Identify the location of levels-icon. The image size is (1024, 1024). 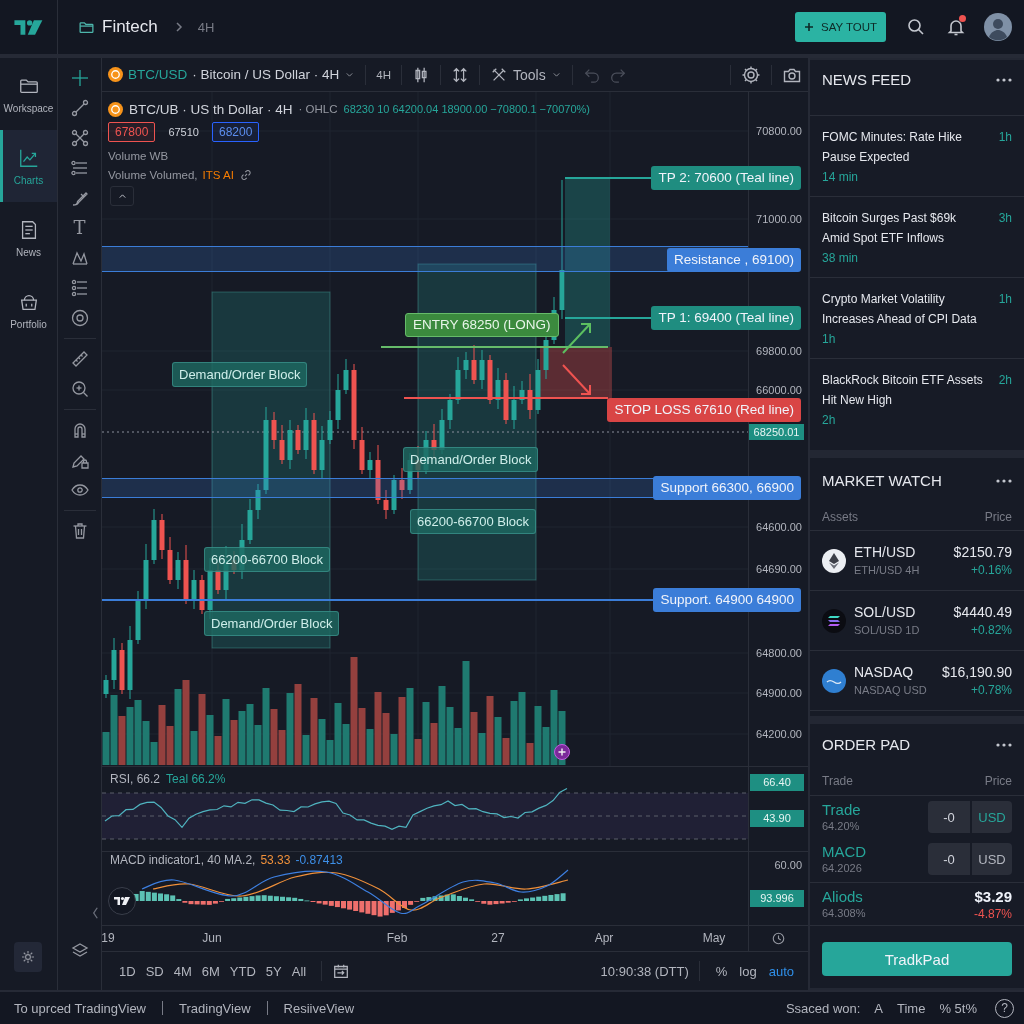
(79, 288).